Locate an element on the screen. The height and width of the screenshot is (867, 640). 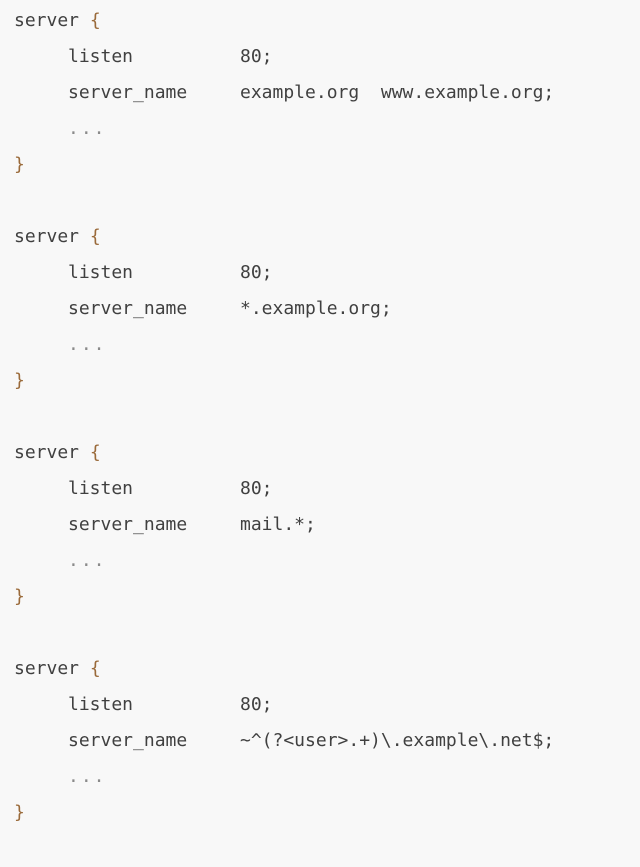
server-name-line: server_name example.org www.example.org; is located at coordinates (327, 93).